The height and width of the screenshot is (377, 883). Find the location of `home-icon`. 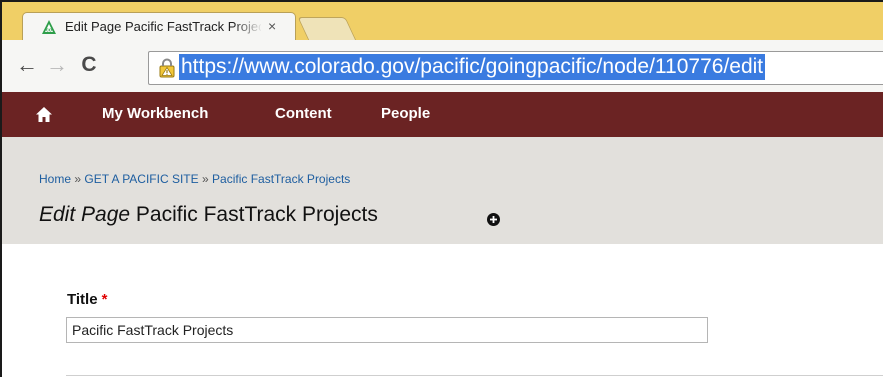

home-icon is located at coordinates (44, 114).